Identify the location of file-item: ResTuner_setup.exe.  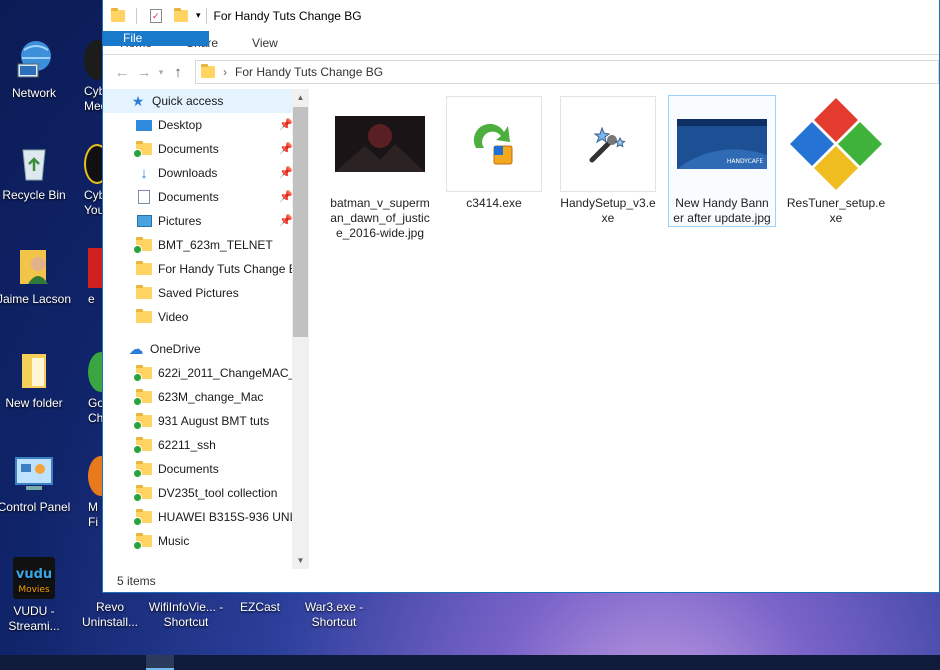
(836, 161).